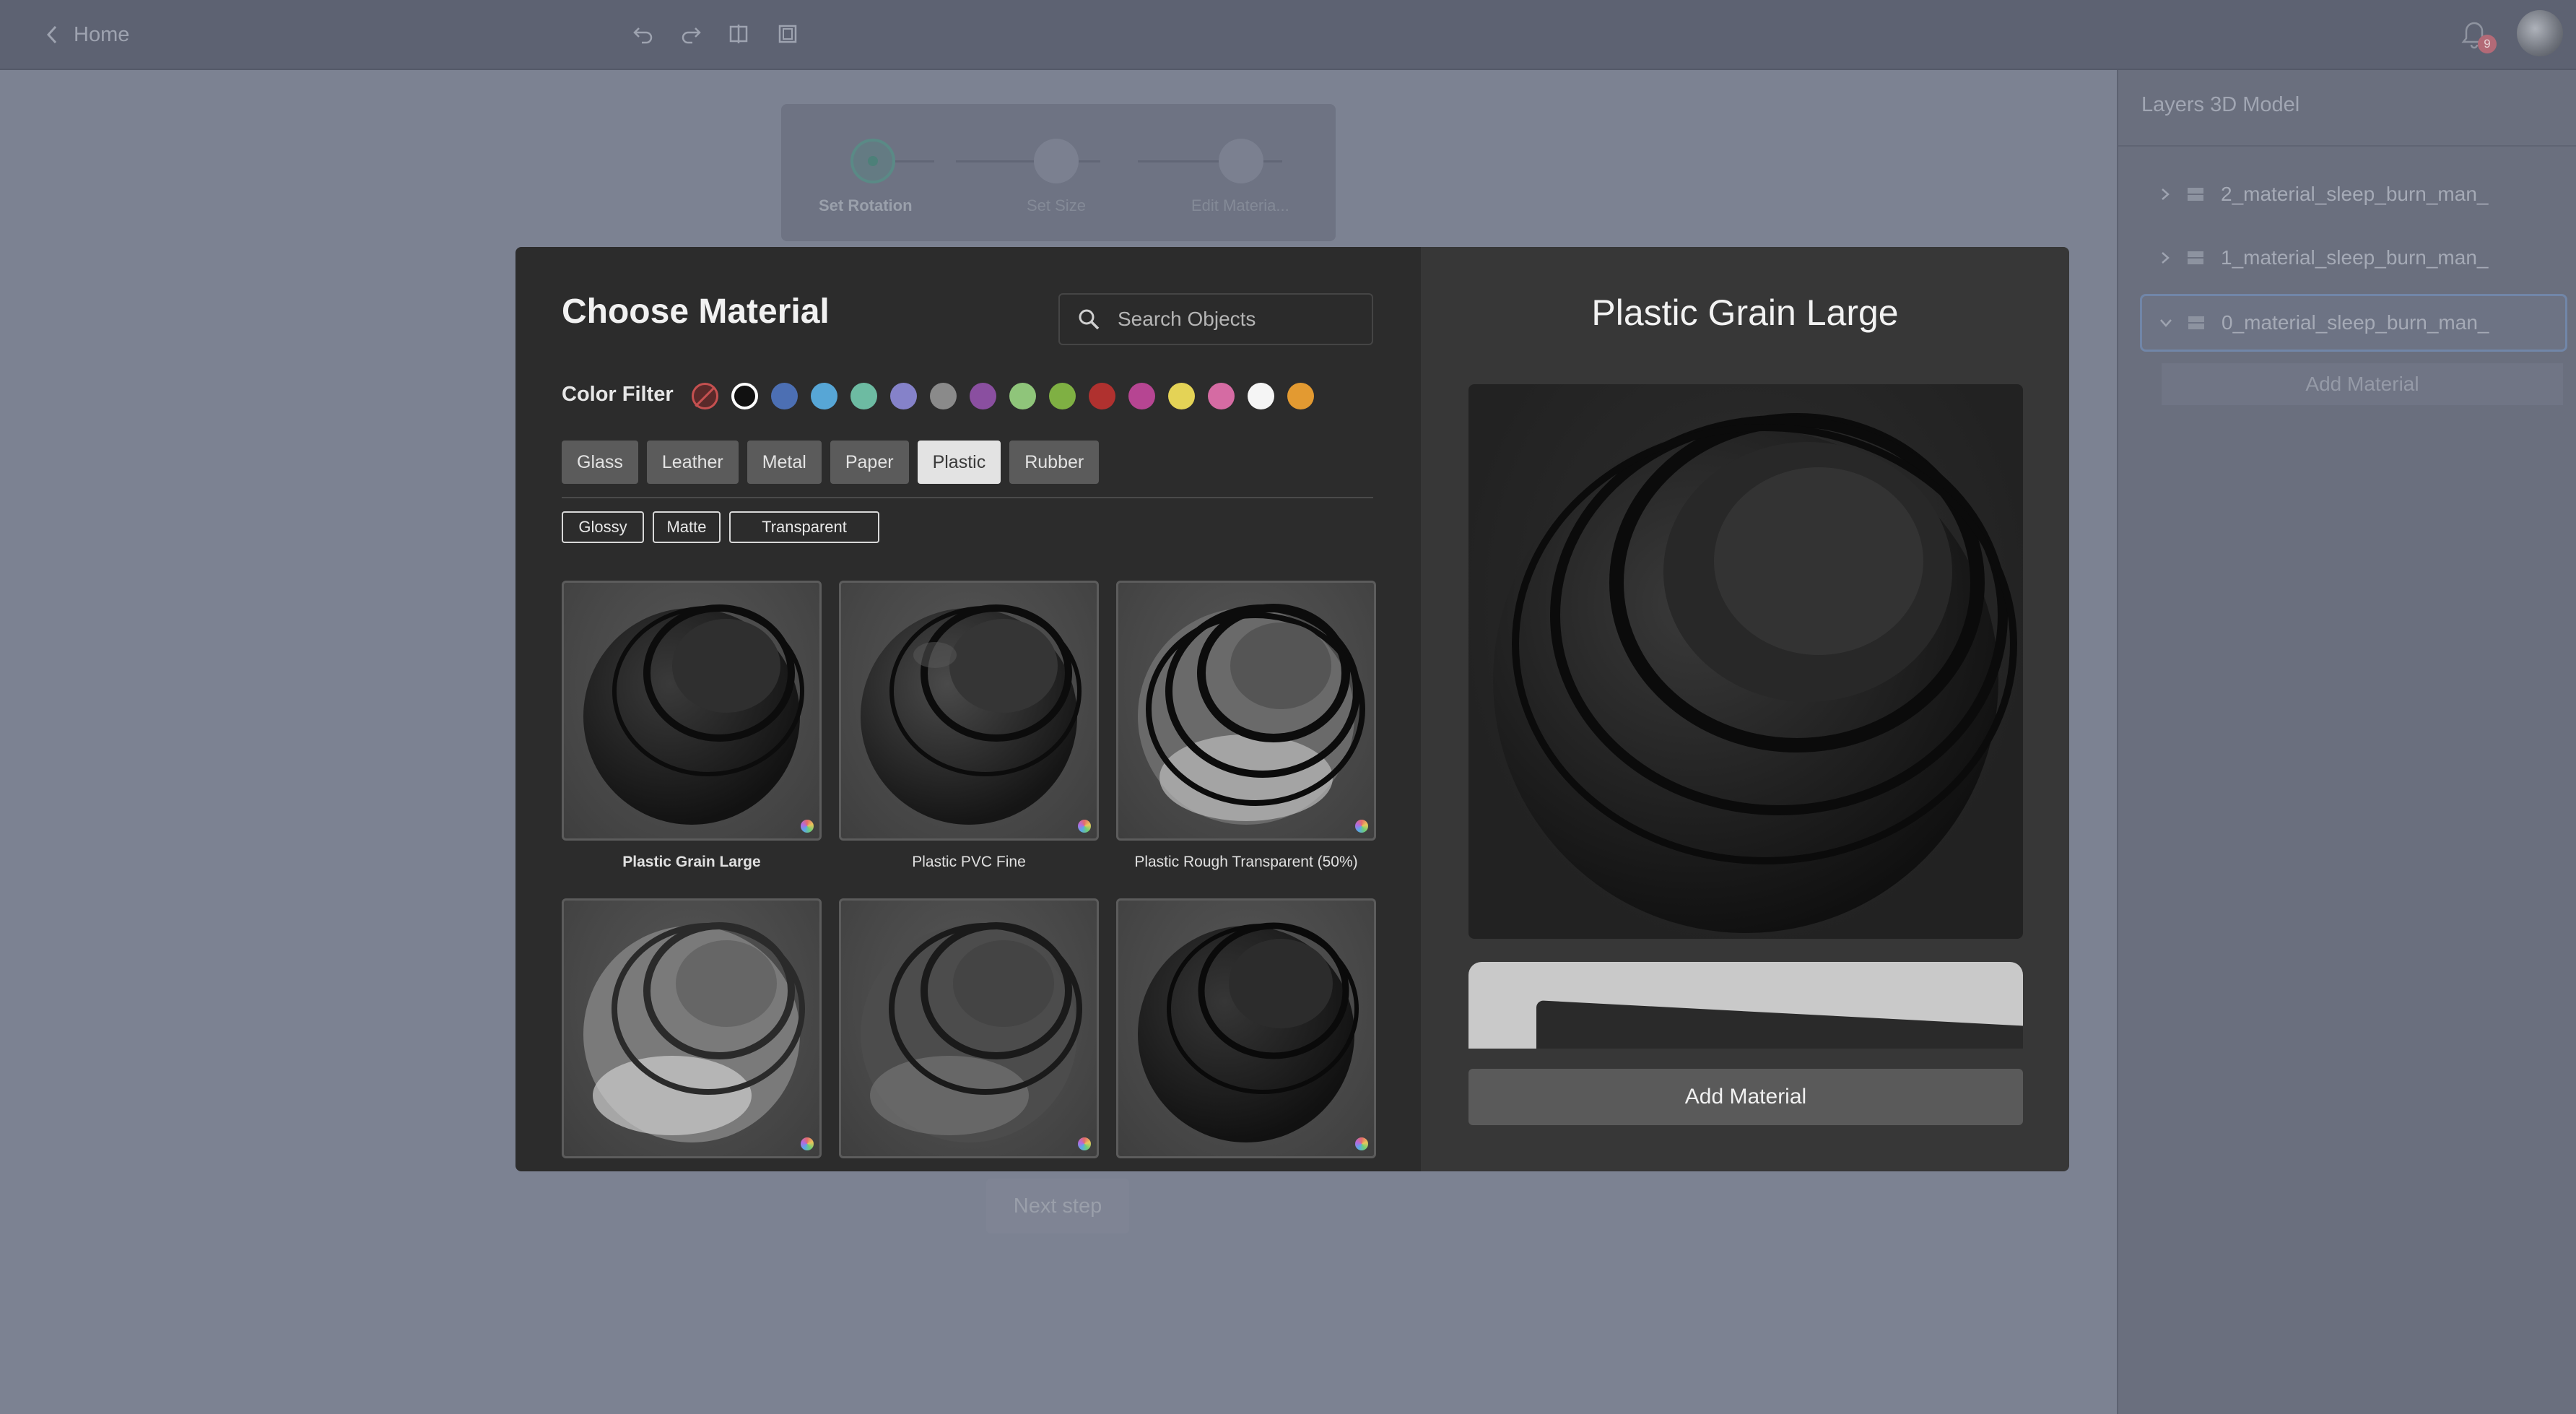 The width and height of the screenshot is (2576, 1414). What do you see at coordinates (1057, 1206) in the screenshot?
I see `next-step-button: Next step` at bounding box center [1057, 1206].